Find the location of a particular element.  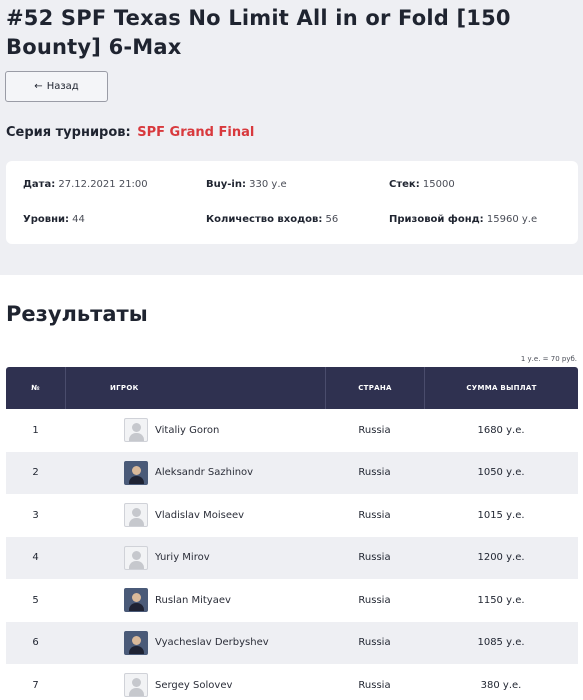

cell-payout: 1200 у.е. is located at coordinates (501, 558).